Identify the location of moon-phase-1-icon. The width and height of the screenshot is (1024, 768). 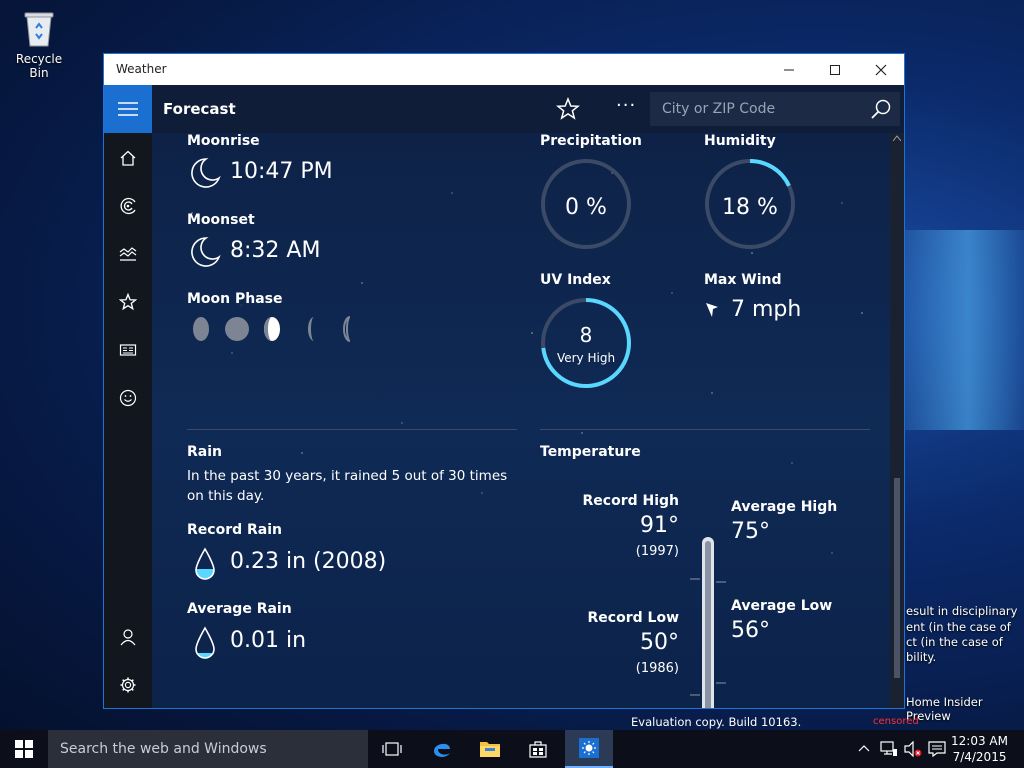
(201, 329).